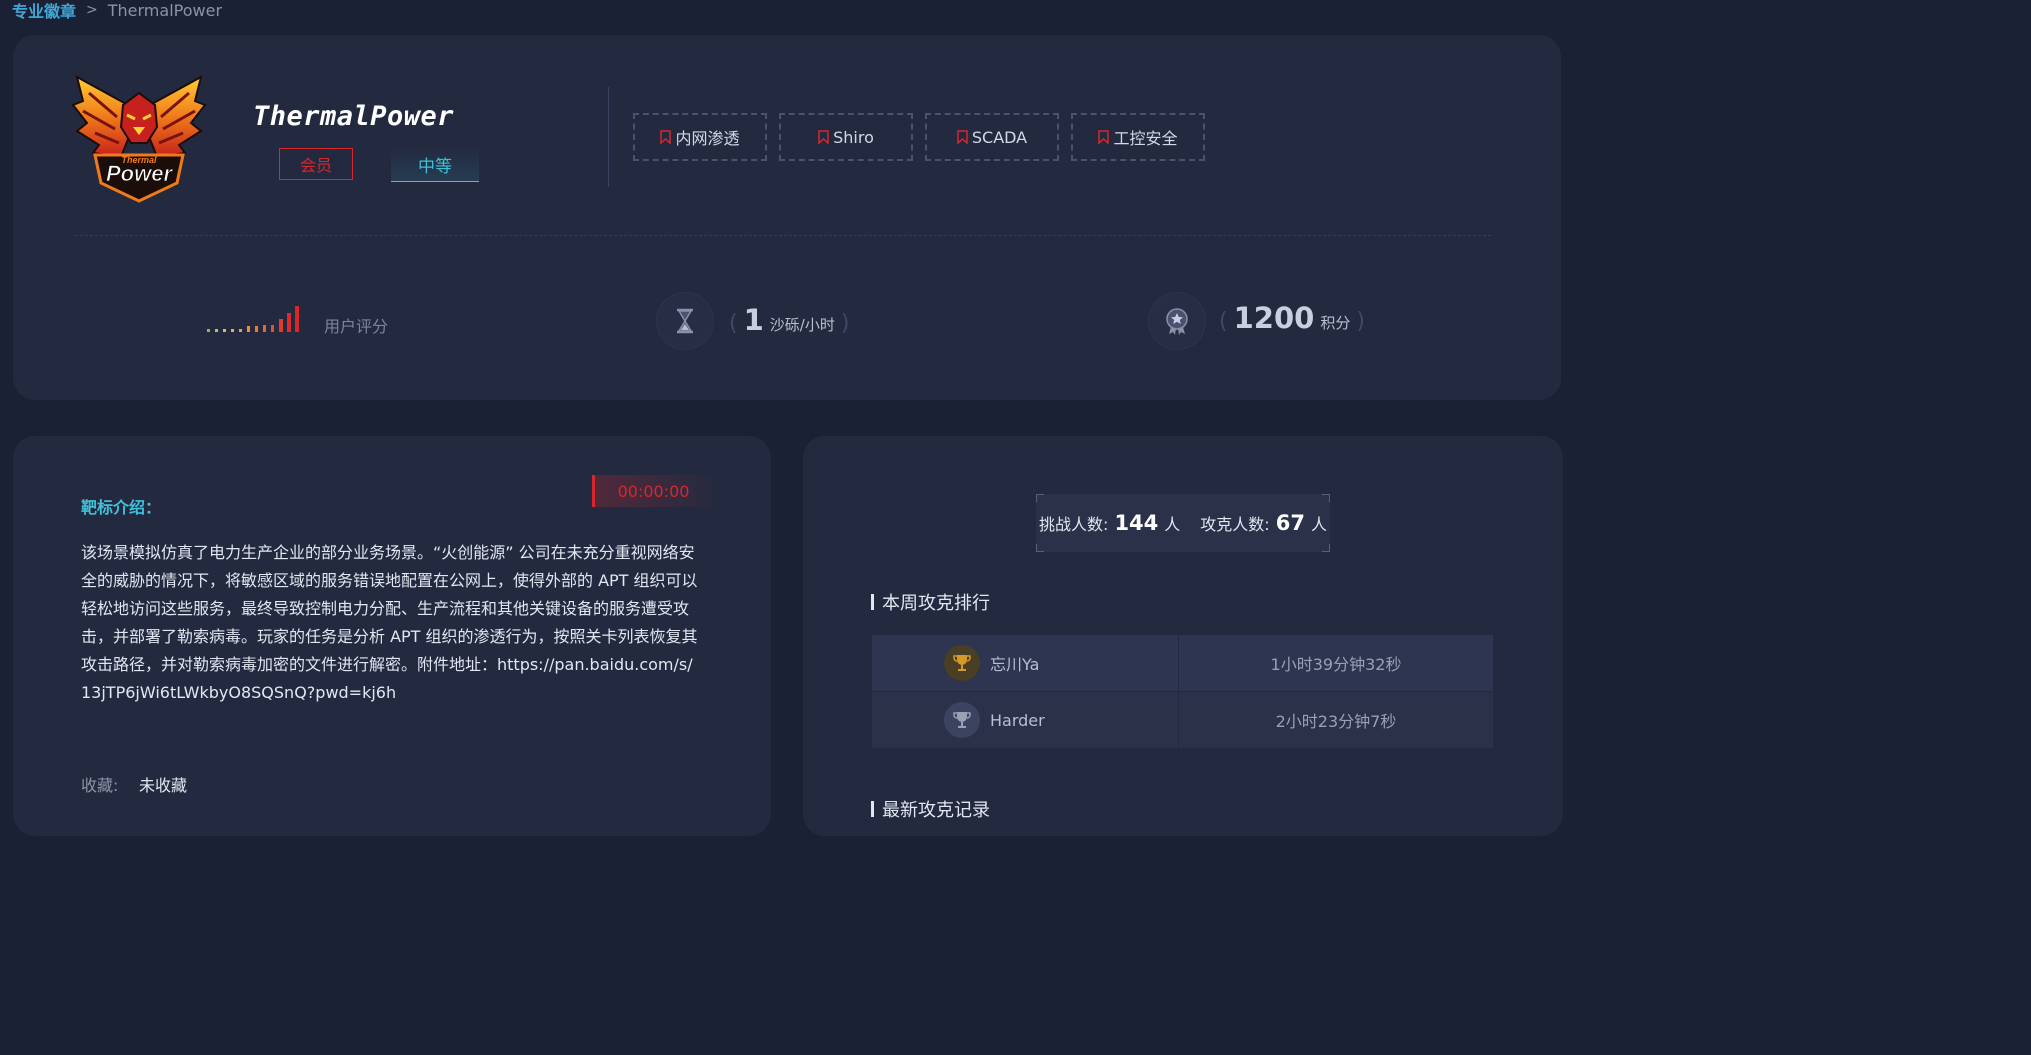 The image size is (2031, 1055). I want to click on points-stat: ( 1200 积分 ), so click(1292, 318).